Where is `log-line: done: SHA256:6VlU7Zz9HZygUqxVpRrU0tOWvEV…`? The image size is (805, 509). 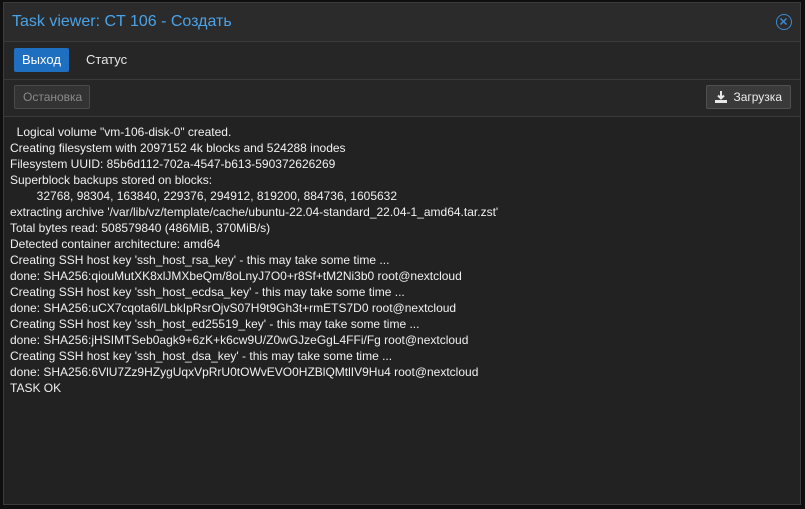 log-line: done: SHA256:6VlU7Zz9HZygUqxVpRrU0tOWvEV… is located at coordinates (244, 372).